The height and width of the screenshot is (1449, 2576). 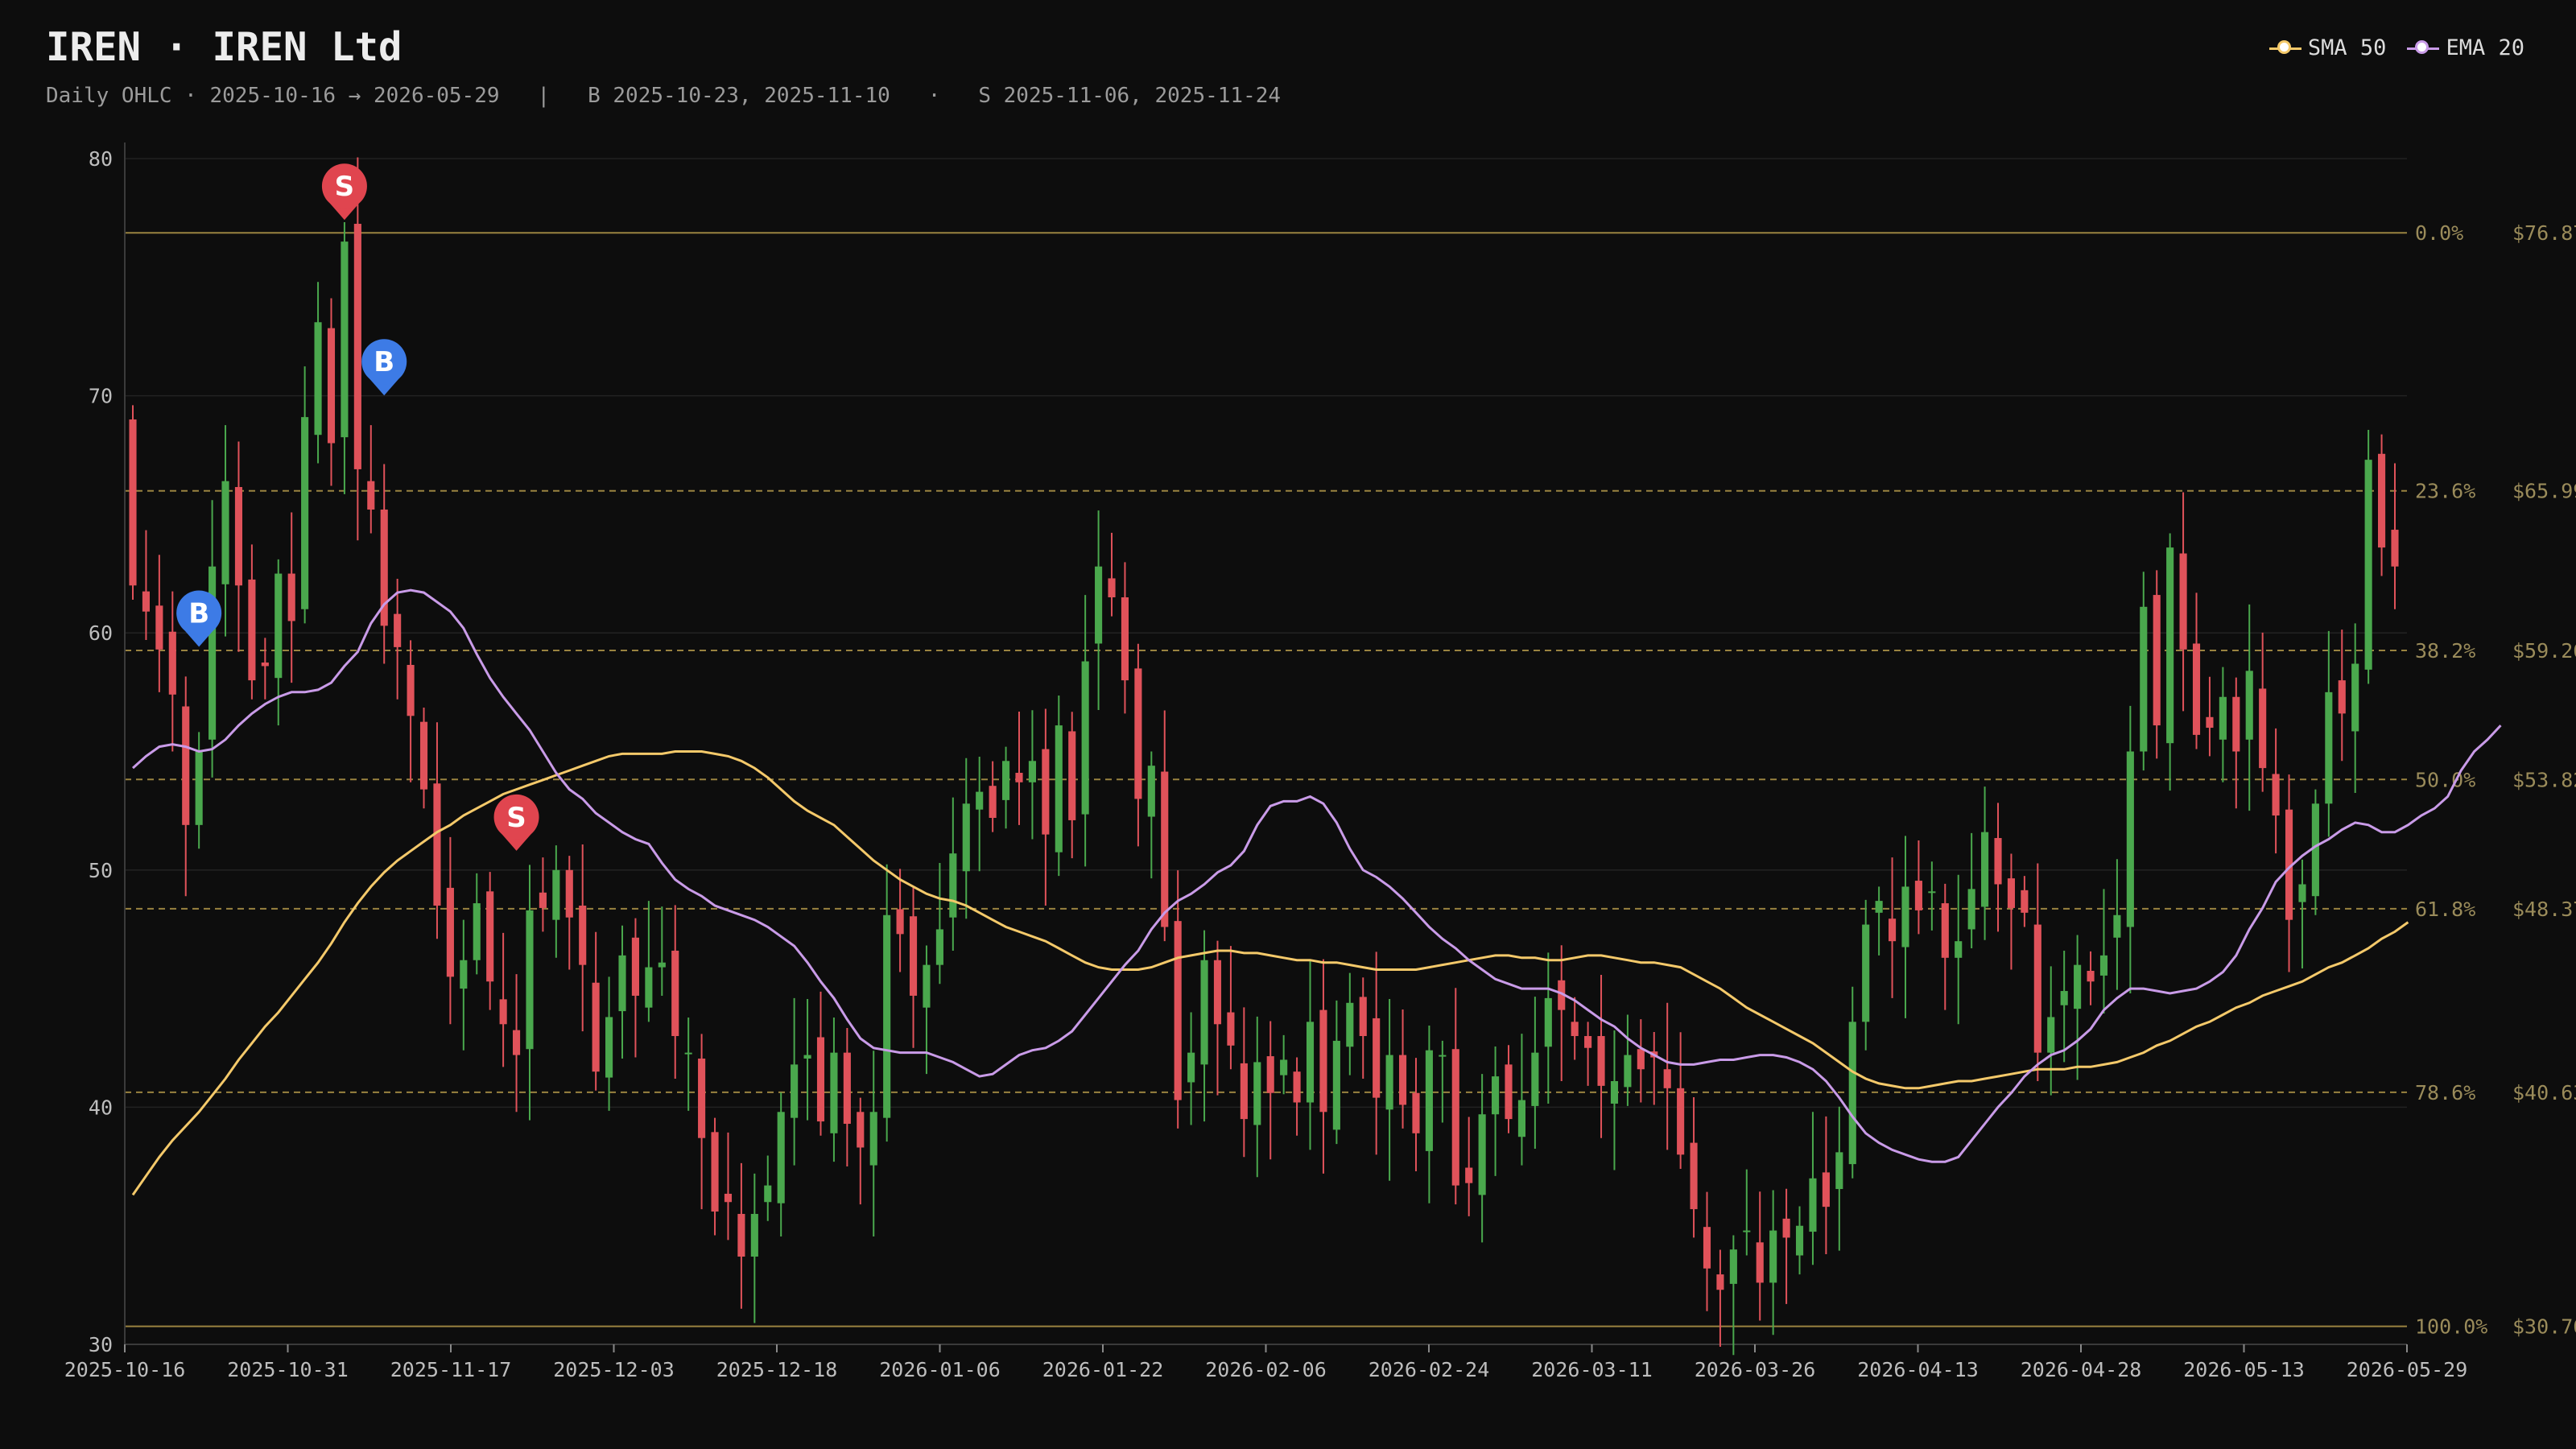 What do you see at coordinates (101, 1107) in the screenshot?
I see `y-tick-label: 40` at bounding box center [101, 1107].